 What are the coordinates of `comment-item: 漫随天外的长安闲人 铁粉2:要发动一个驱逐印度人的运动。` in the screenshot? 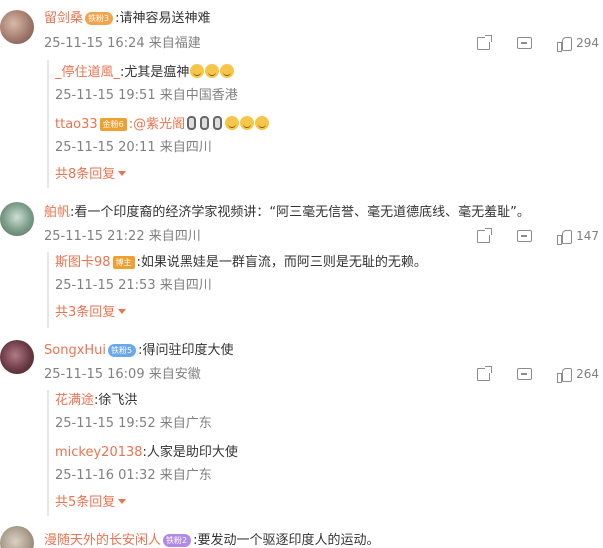 It's located at (301, 536).